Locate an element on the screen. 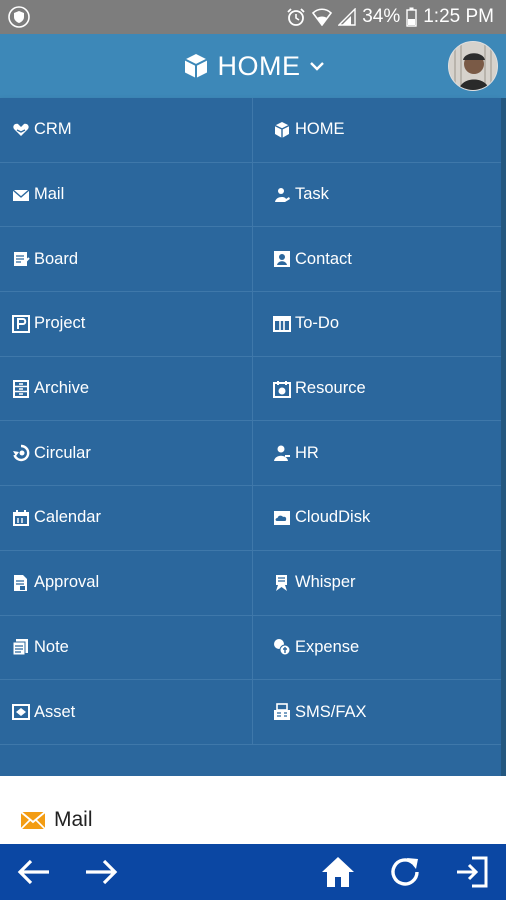 Image resolution: width=506 pixels, height=900 pixels. approval-icon is located at coordinates (20, 582).